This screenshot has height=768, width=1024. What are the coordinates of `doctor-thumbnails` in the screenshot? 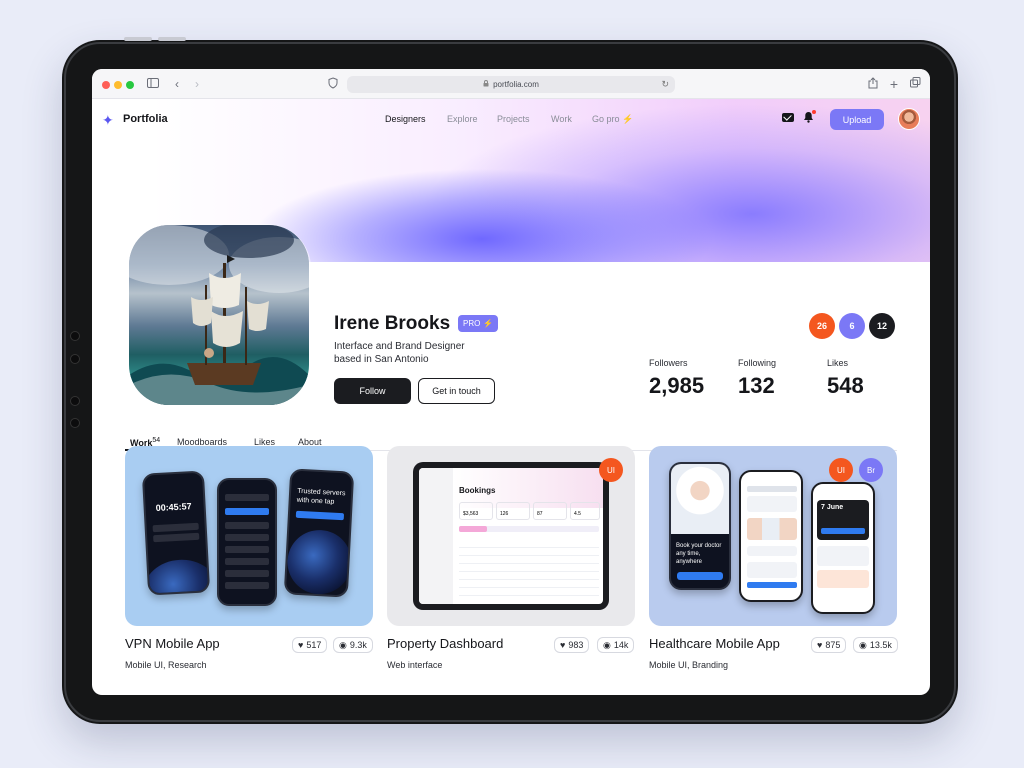 It's located at (772, 529).